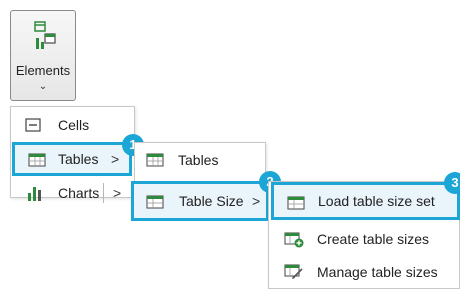 The height and width of the screenshot is (289, 460). Describe the element at coordinates (376, 201) in the screenshot. I see `menu-item-label: Load table size set` at that location.